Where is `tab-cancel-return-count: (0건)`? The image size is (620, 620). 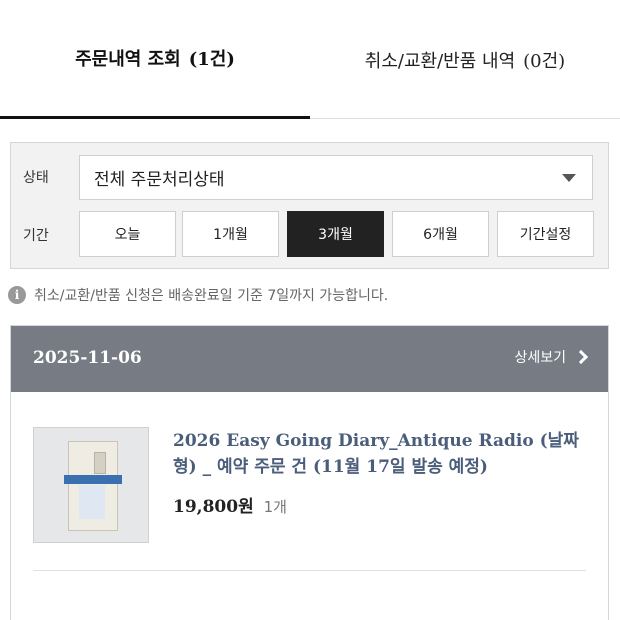
tab-cancel-return-count: (0건) is located at coordinates (544, 61).